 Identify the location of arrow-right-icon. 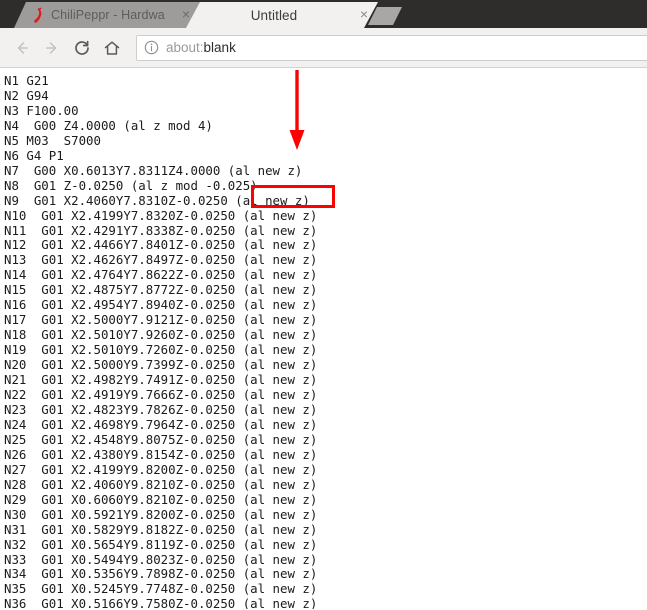
(51, 47).